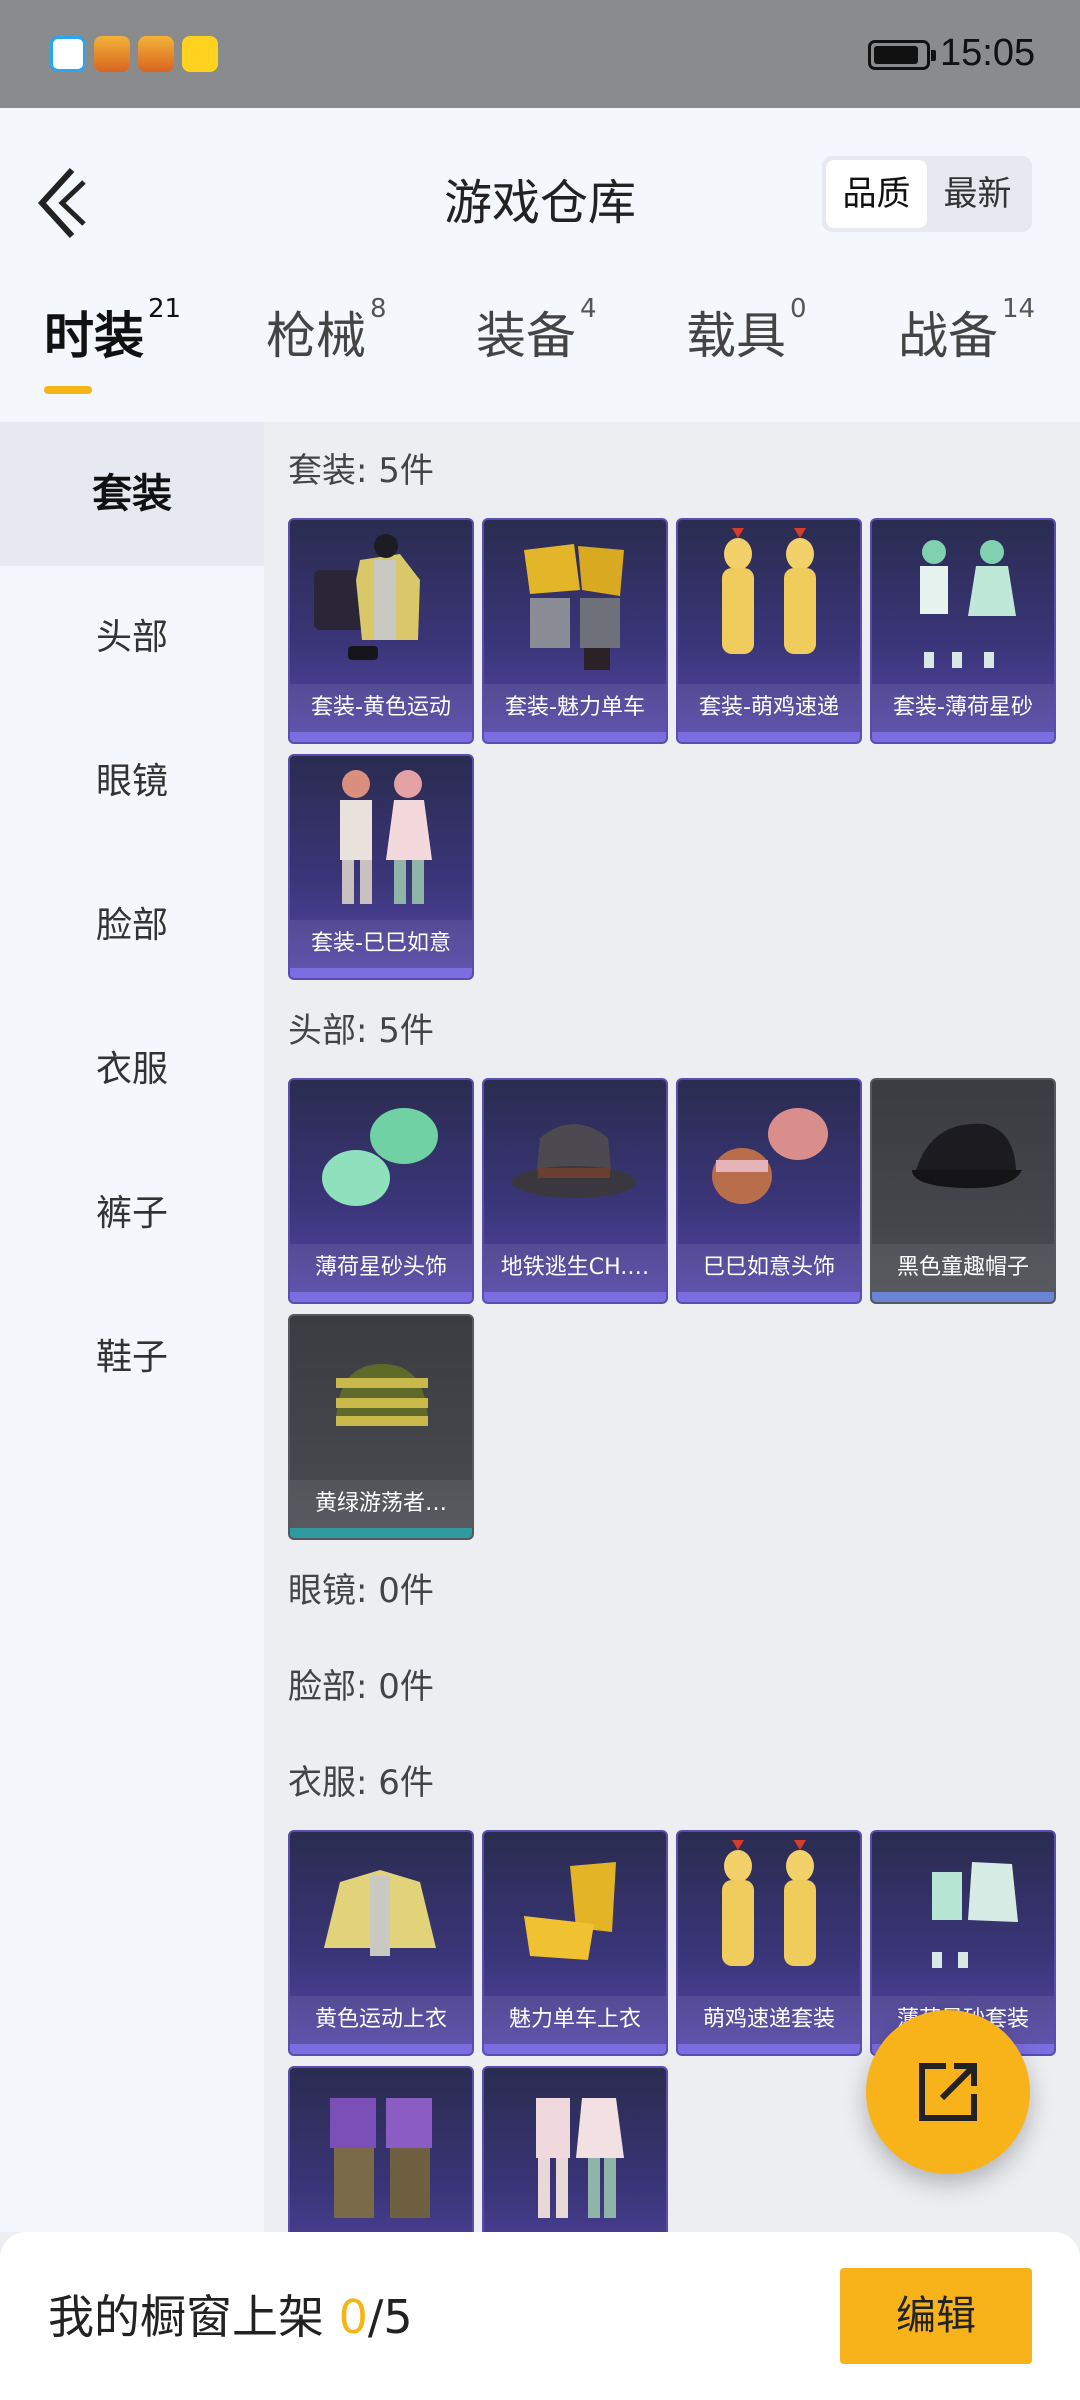  Describe the element at coordinates (200, 54) in the screenshot. I see `yellow-app-icon` at that location.